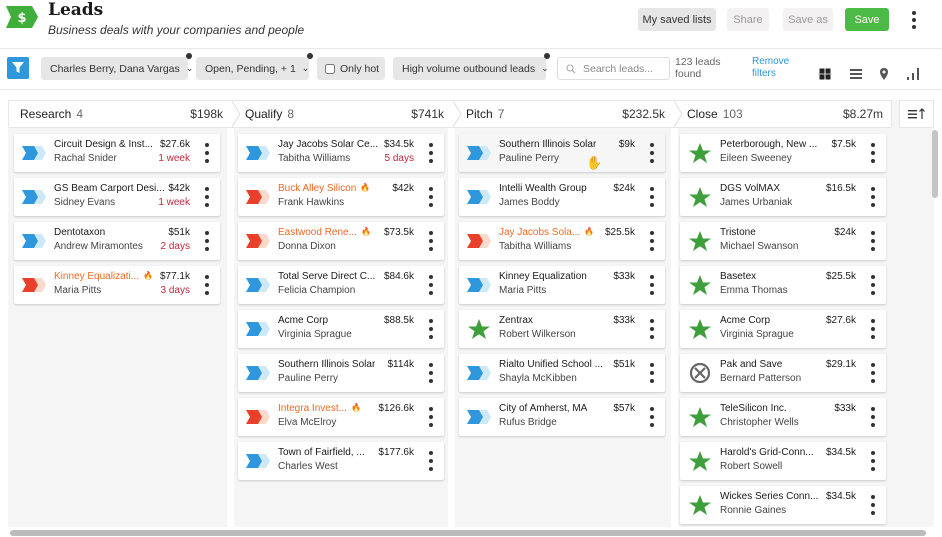 The width and height of the screenshot is (942, 537). I want to click on stage-header-research: Research 4 $198k, so click(120, 114).